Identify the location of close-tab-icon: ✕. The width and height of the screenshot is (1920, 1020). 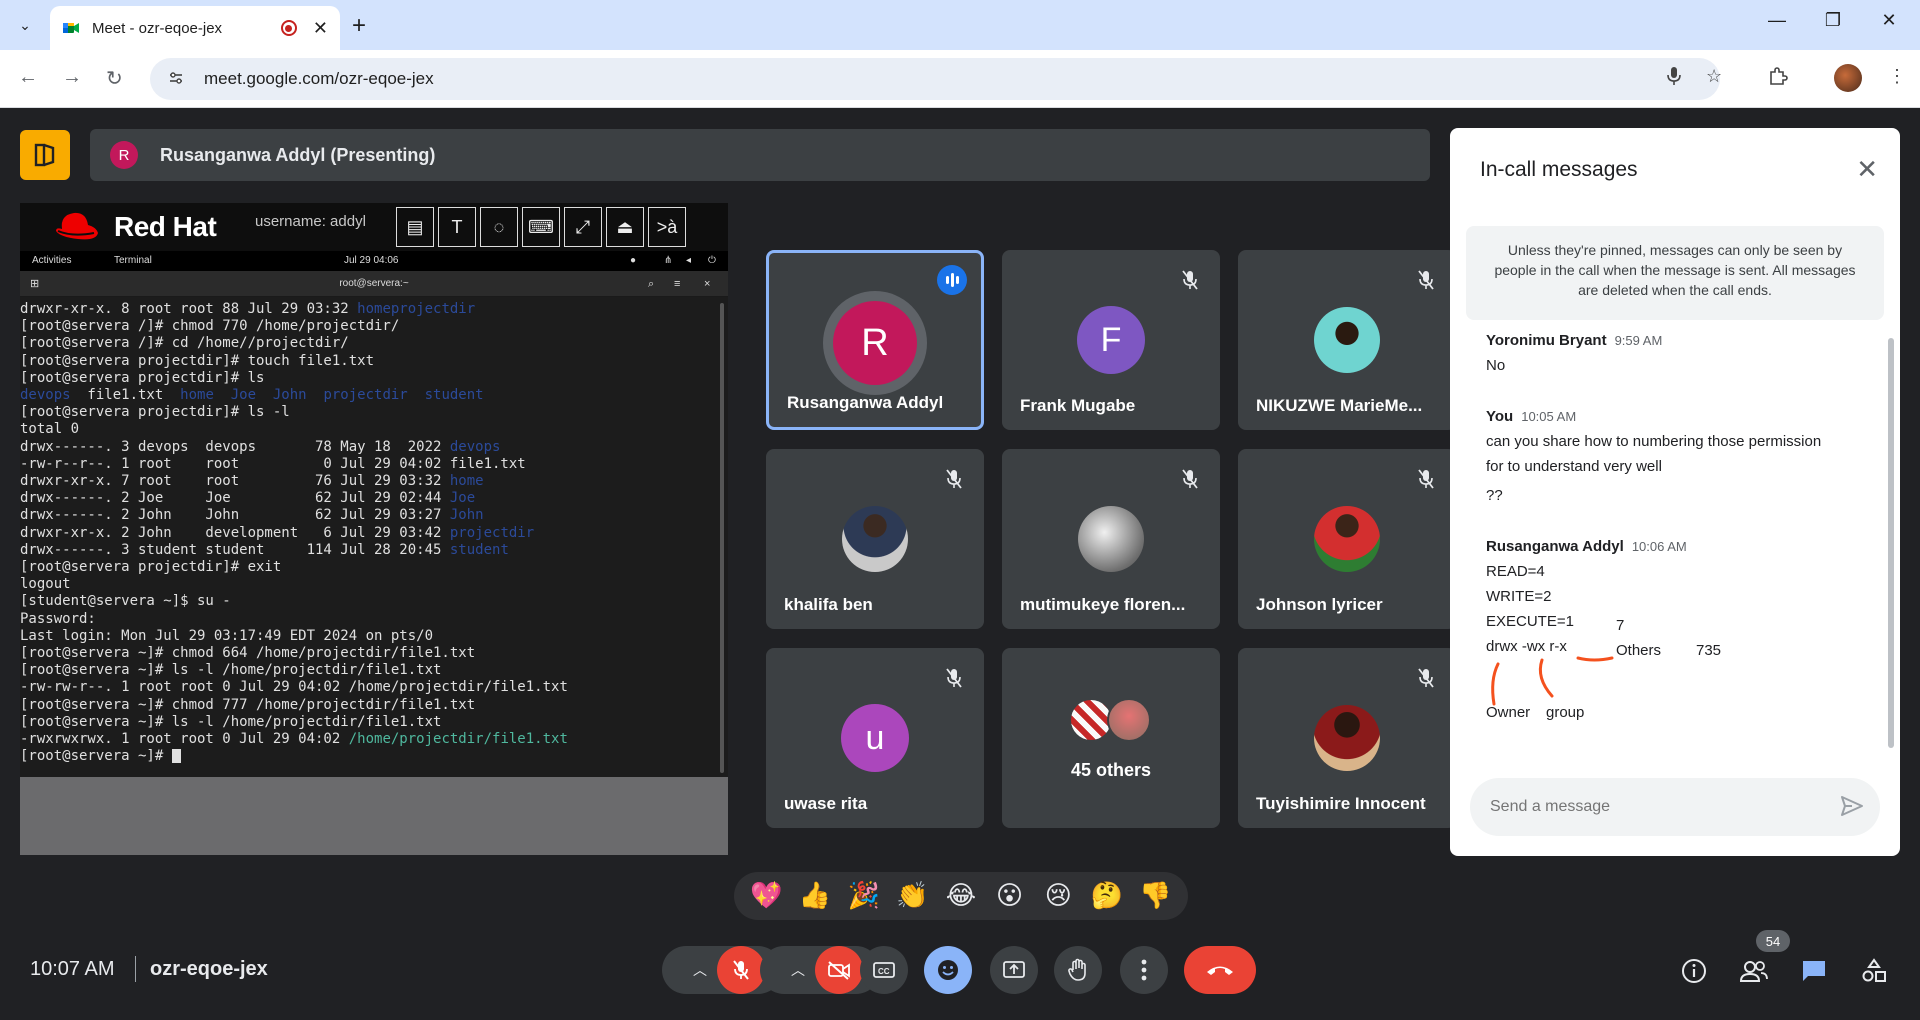
(320, 28).